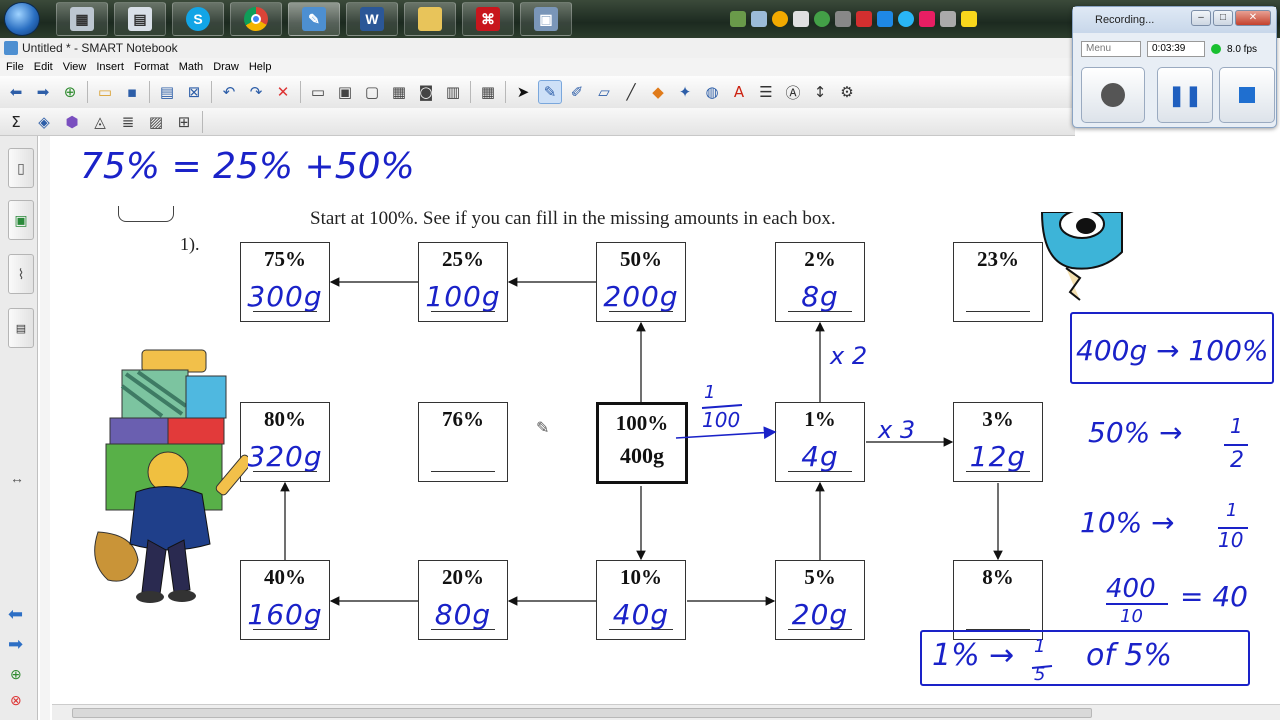  I want to click on box-25-percent: 25% 100g, so click(463, 282).